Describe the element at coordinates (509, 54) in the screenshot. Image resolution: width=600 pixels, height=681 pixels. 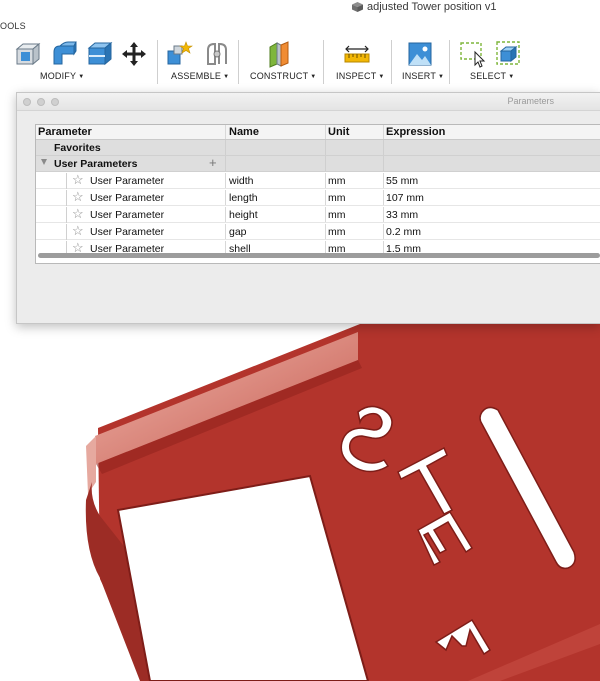
I see `select-box-icon` at that location.